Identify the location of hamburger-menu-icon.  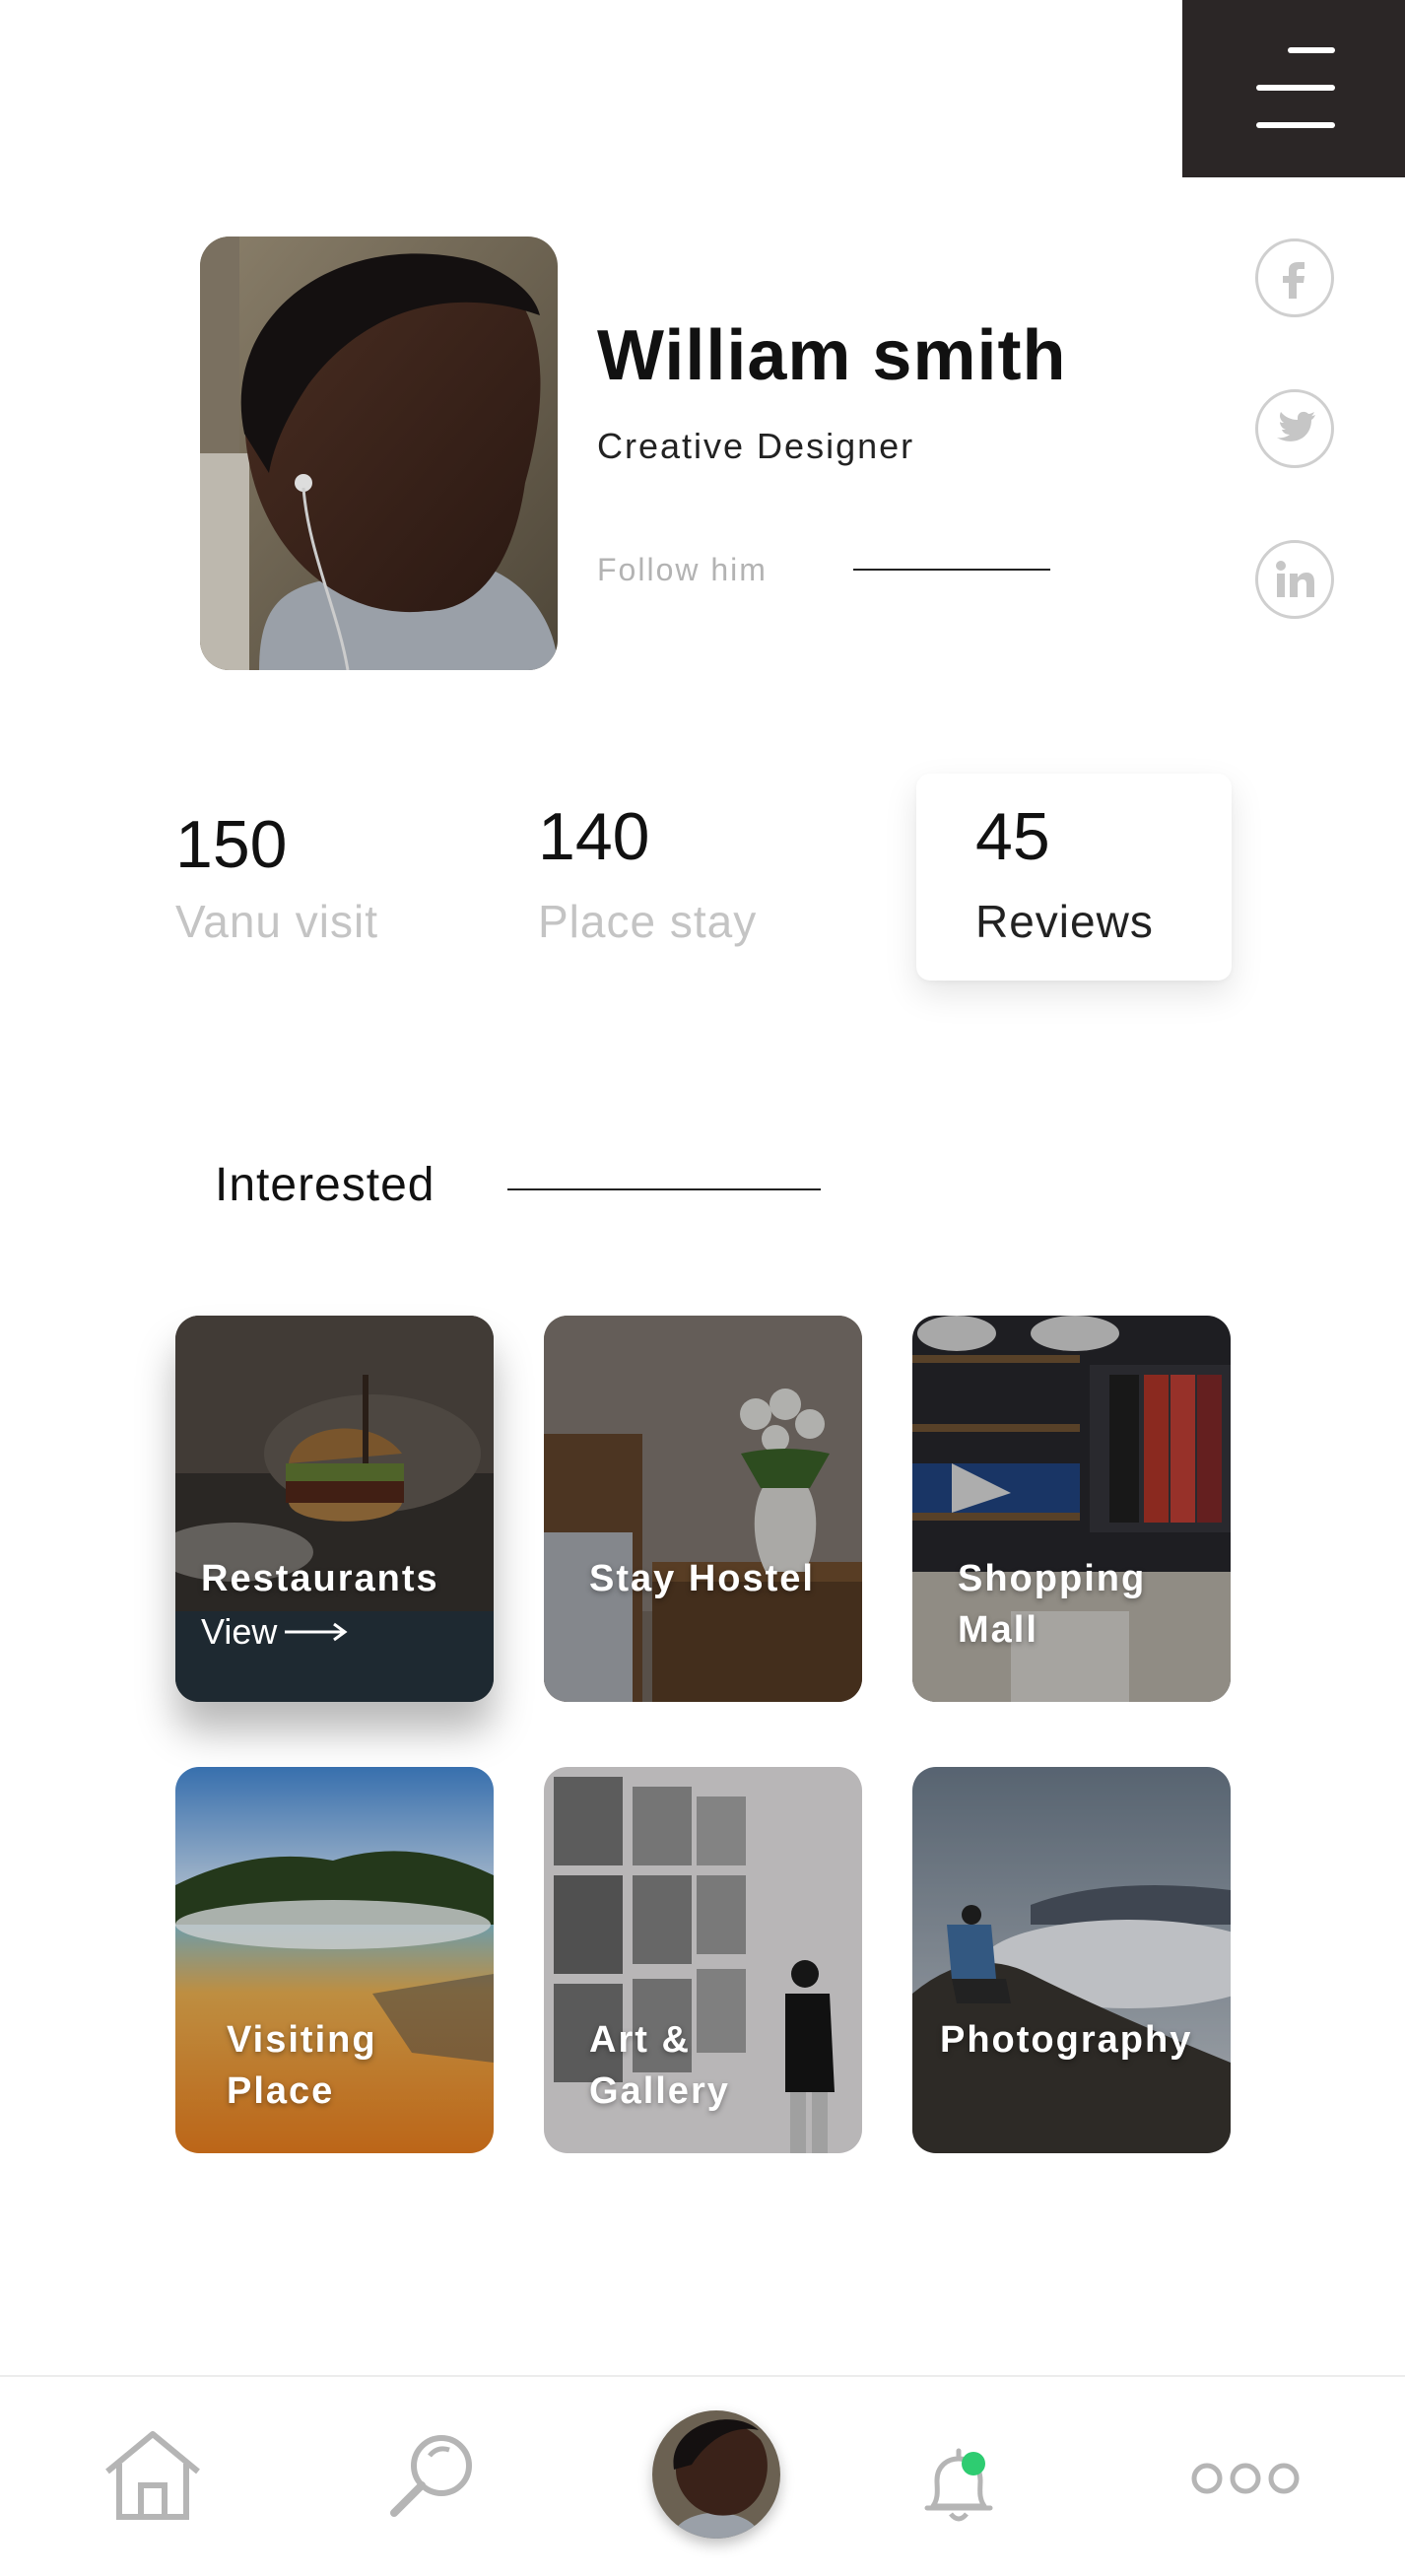
(1296, 87).